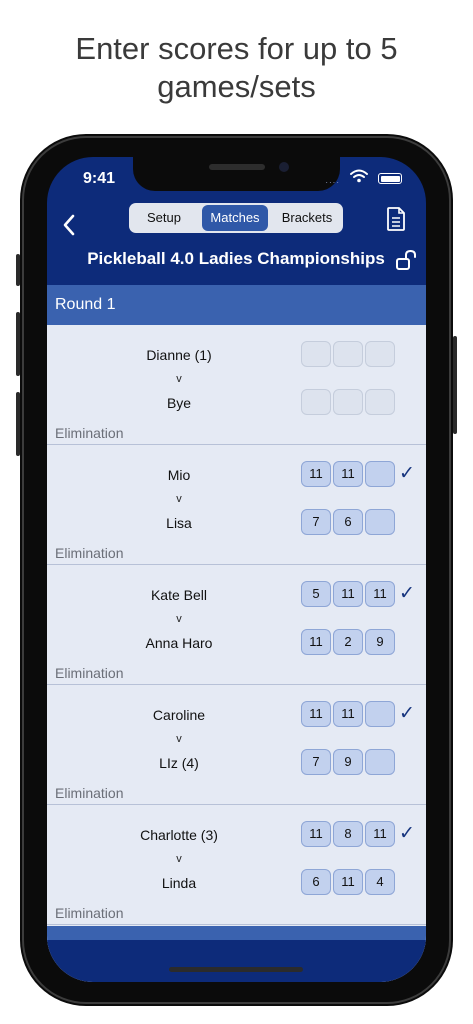  Describe the element at coordinates (236, 505) in the screenshot. I see `match-row: Mio v Lisa Elimination 11 11 7 6 ✓` at that location.